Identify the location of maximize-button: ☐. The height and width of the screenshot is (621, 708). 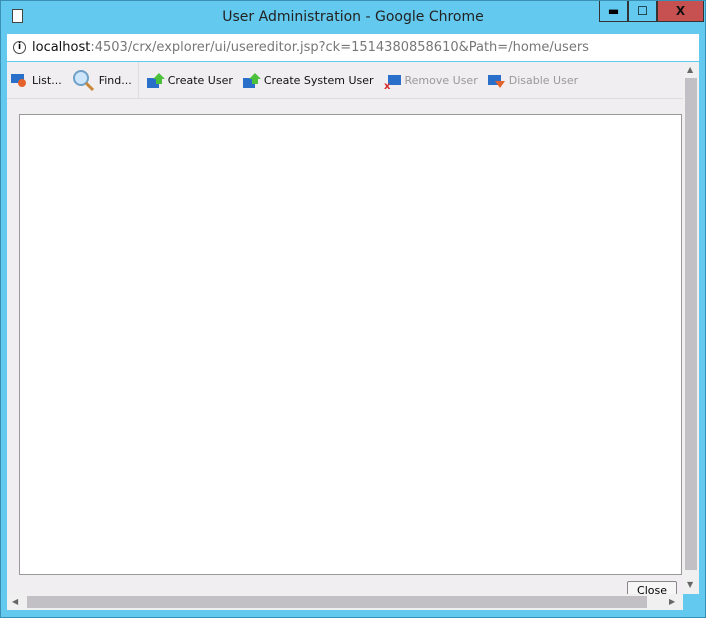
(642, 11).